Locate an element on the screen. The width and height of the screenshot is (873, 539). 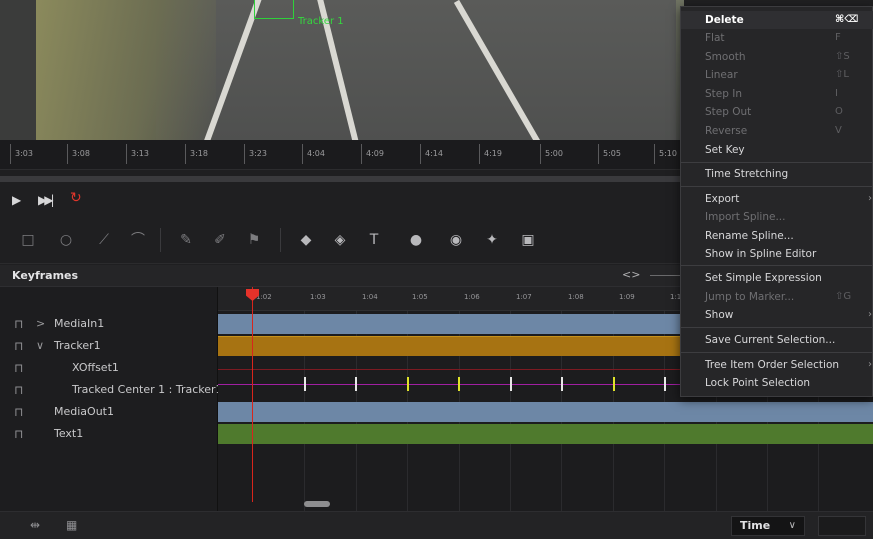
light-3d-icon: ✦ is located at coordinates (492, 240).